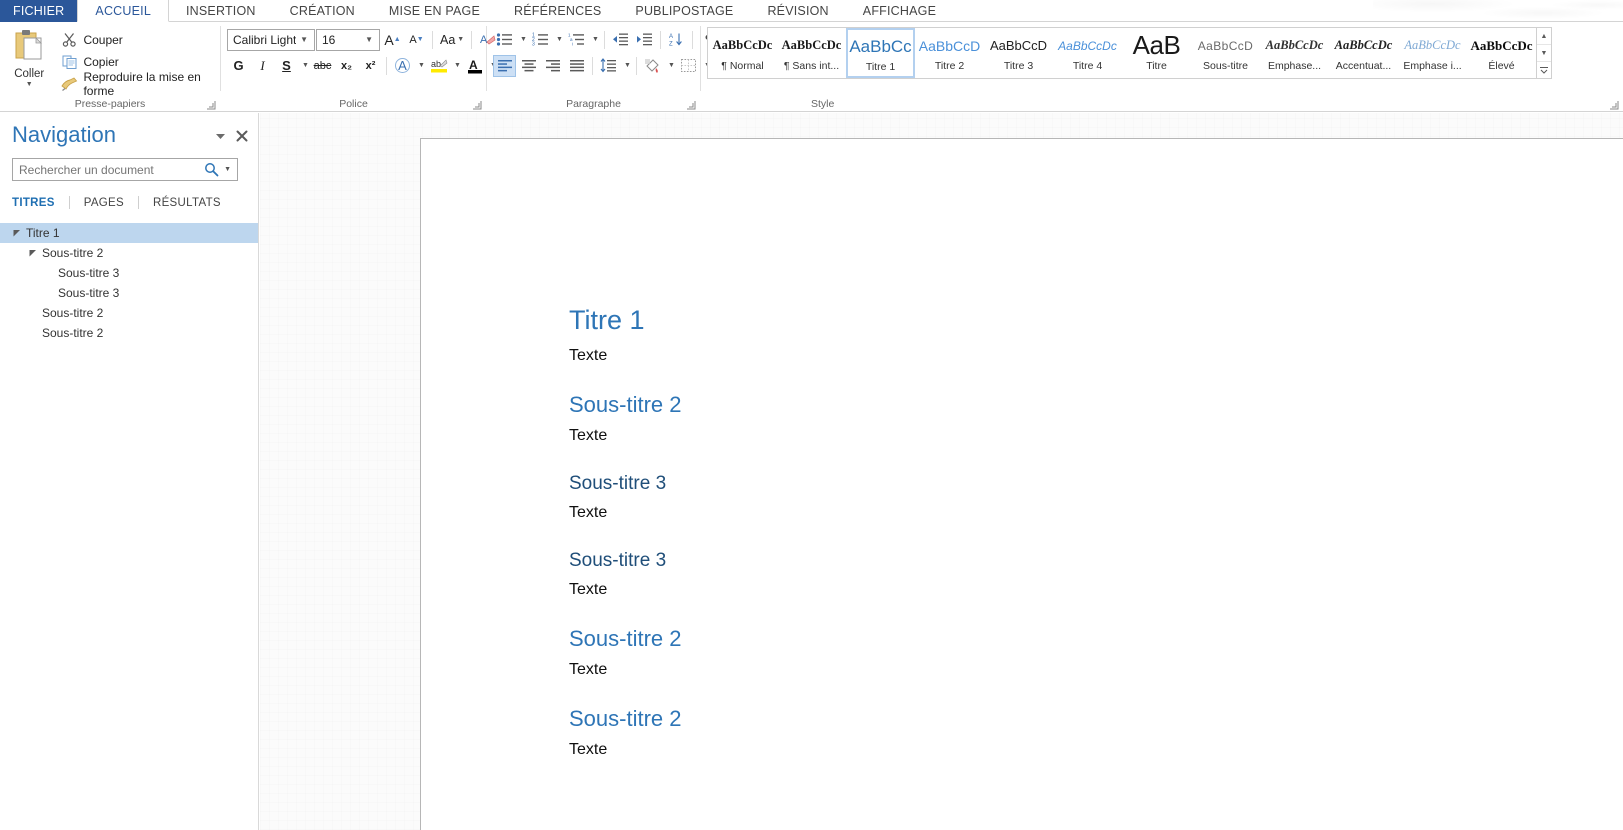  What do you see at coordinates (899, 11) in the screenshot?
I see `tab-affichage: AFFICHAGE` at bounding box center [899, 11].